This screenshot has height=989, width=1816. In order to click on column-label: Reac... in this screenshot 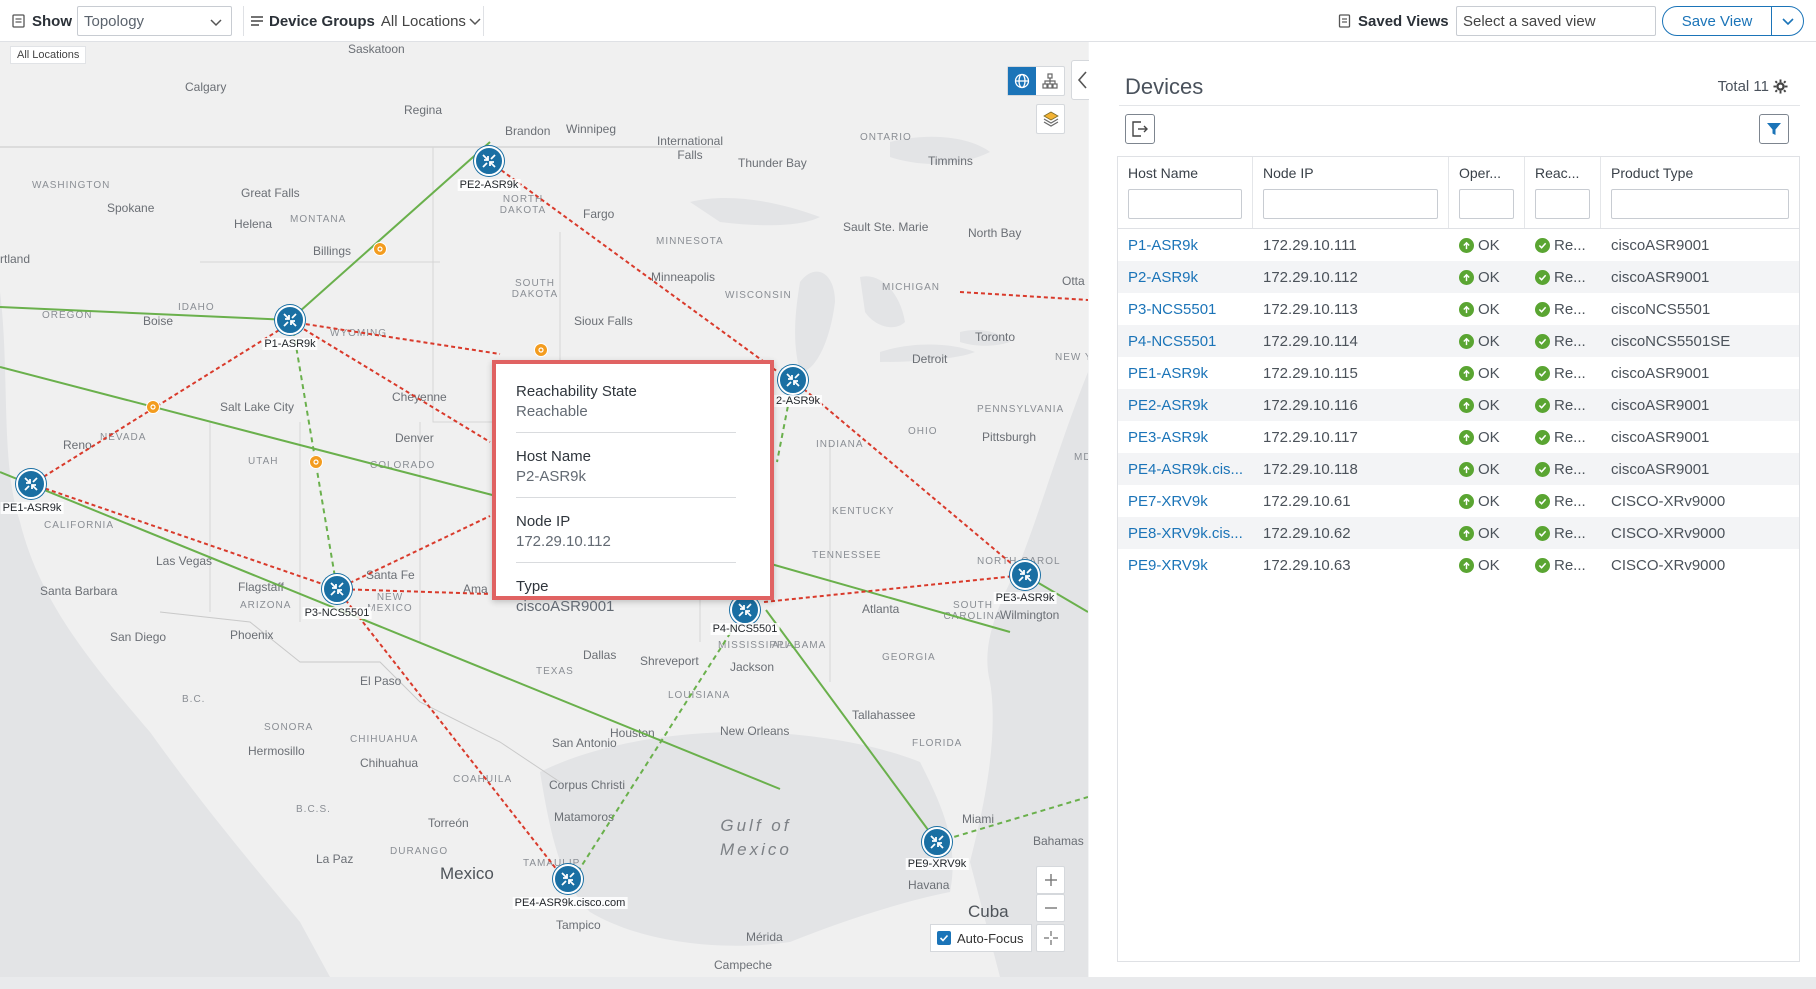, I will do `click(1557, 173)`.